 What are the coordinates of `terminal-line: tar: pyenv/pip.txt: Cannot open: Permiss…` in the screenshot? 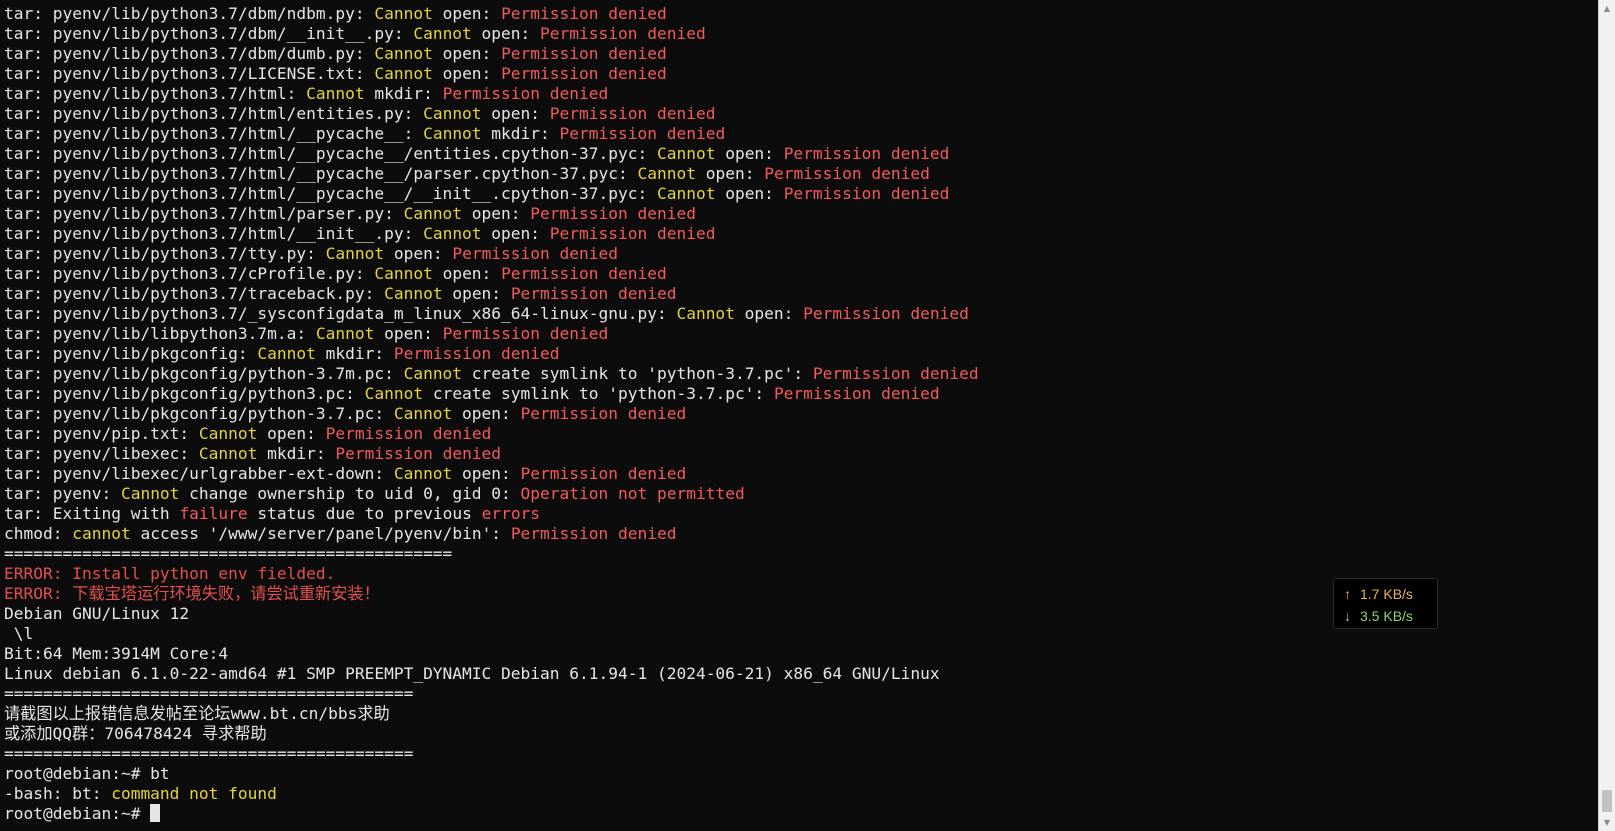 It's located at (794, 434).